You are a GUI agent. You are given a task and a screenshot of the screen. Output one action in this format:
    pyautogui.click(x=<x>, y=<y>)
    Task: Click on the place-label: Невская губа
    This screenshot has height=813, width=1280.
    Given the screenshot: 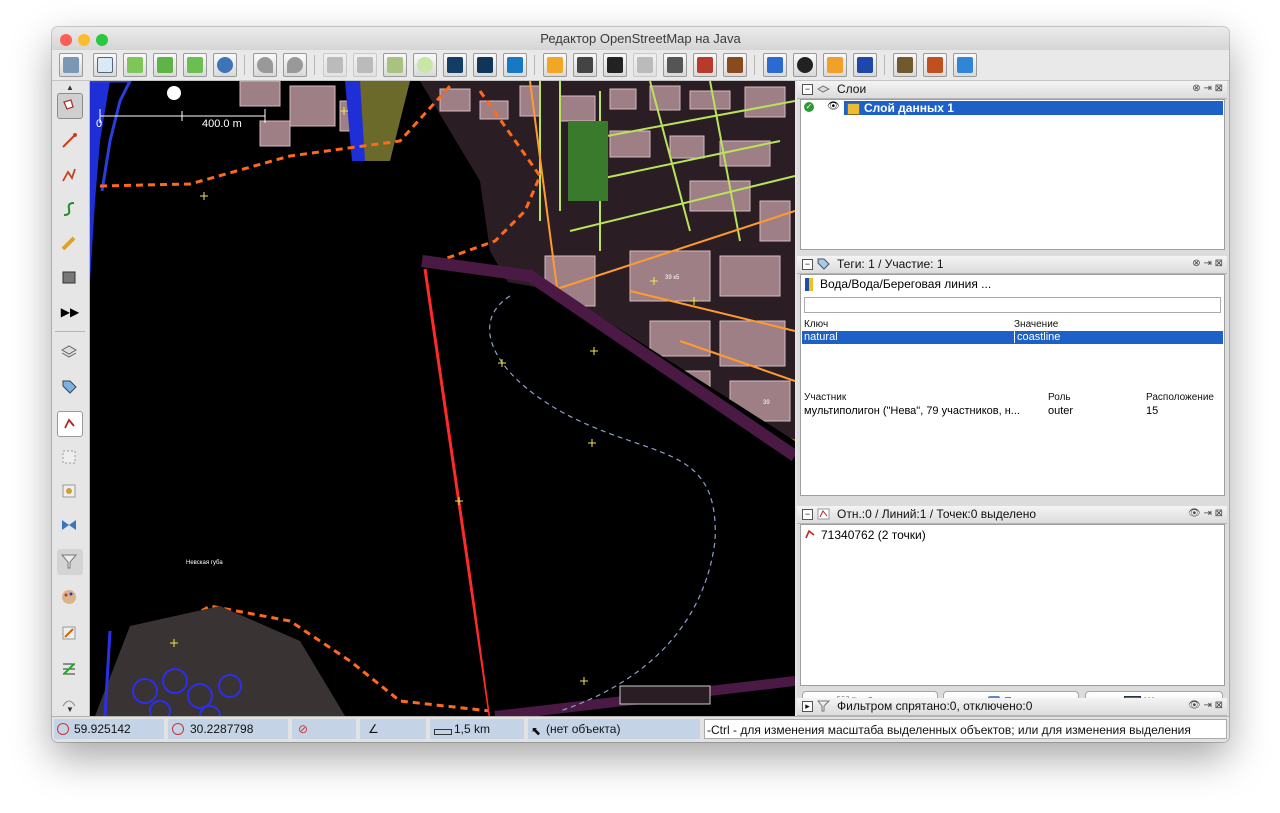 What is the action you would take?
    pyautogui.click(x=204, y=563)
    